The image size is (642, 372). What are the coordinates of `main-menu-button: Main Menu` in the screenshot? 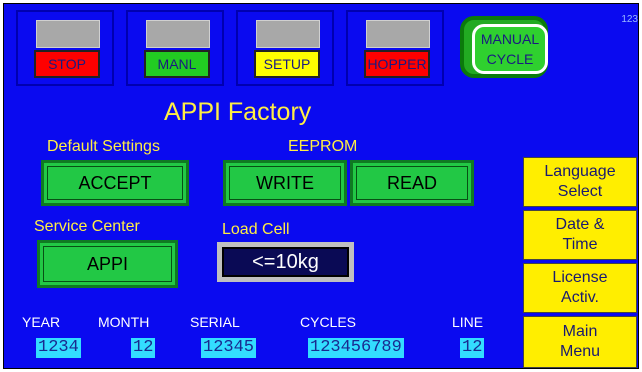 It's located at (580, 342).